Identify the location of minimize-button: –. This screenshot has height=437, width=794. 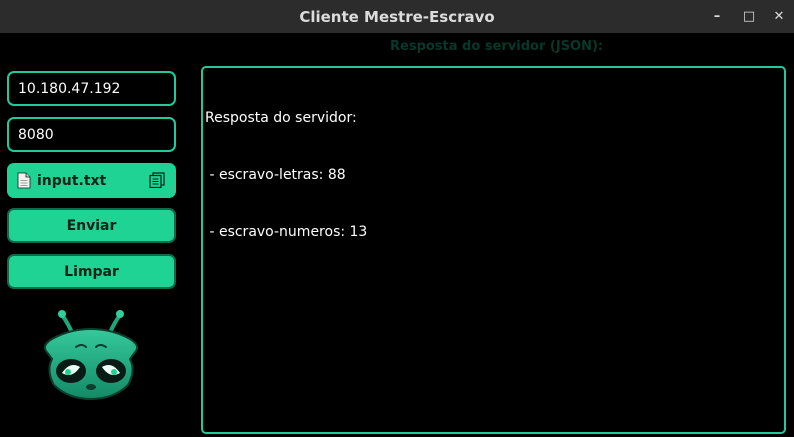
(717, 16).